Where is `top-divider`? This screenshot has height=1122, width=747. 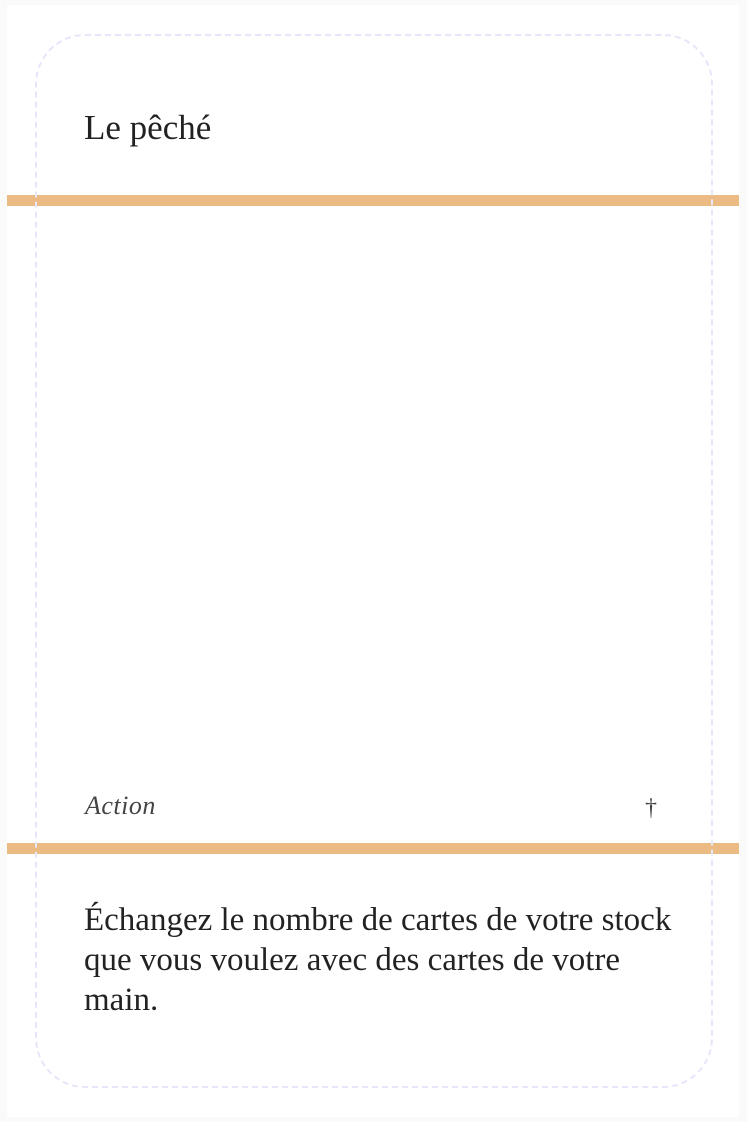 top-divider is located at coordinates (373, 200).